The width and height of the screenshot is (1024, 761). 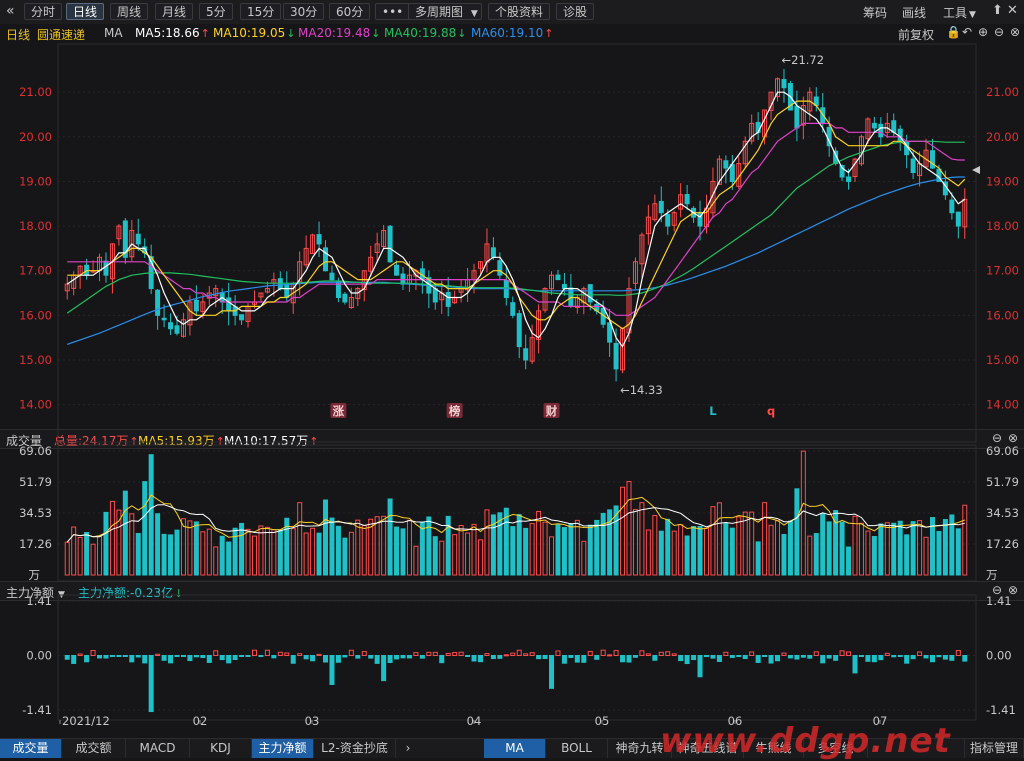 I want to click on tab-15min: 15分, so click(x=261, y=11).